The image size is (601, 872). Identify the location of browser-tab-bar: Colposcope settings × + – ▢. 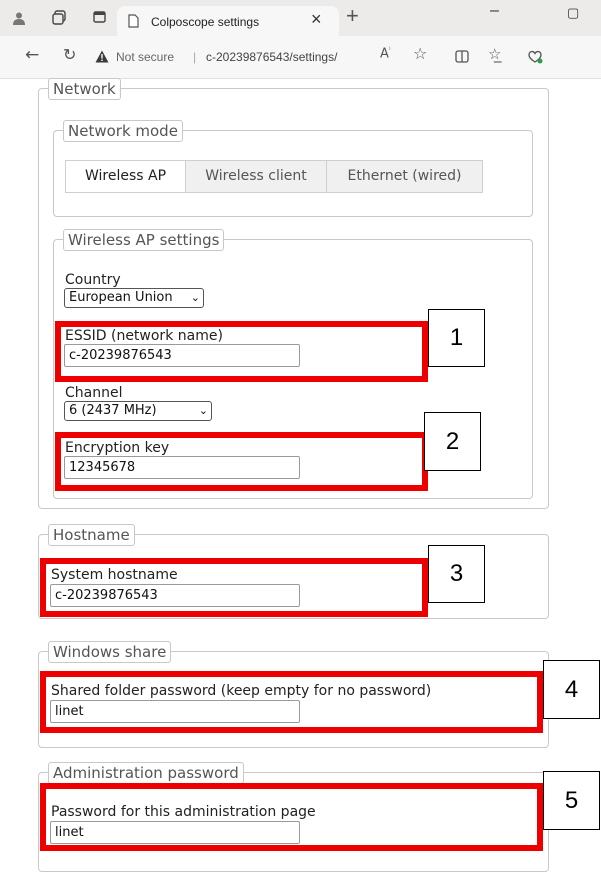
(300, 18).